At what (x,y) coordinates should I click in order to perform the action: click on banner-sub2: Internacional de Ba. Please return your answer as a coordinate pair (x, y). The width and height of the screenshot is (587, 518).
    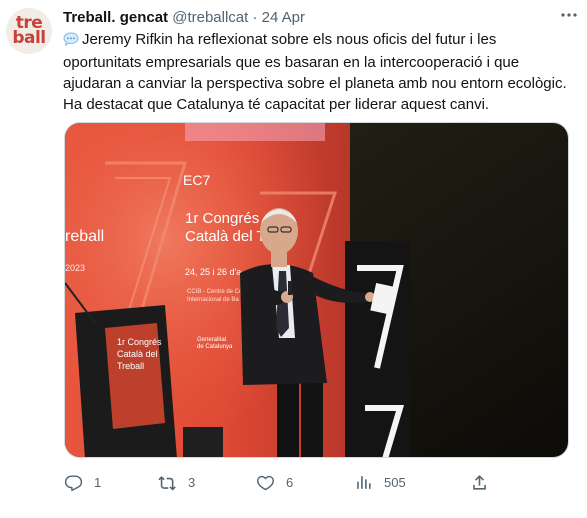
    Looking at the image, I should click on (213, 300).